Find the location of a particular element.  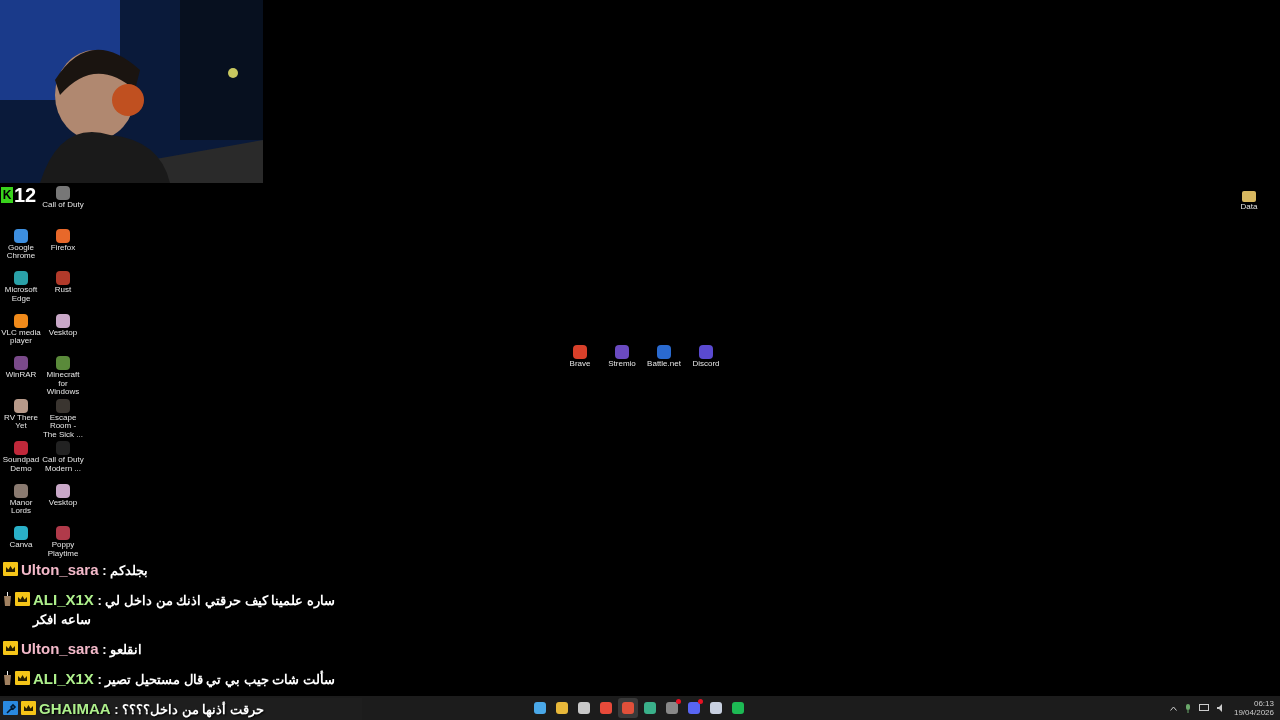

icon-label: Rust is located at coordinates (63, 290).